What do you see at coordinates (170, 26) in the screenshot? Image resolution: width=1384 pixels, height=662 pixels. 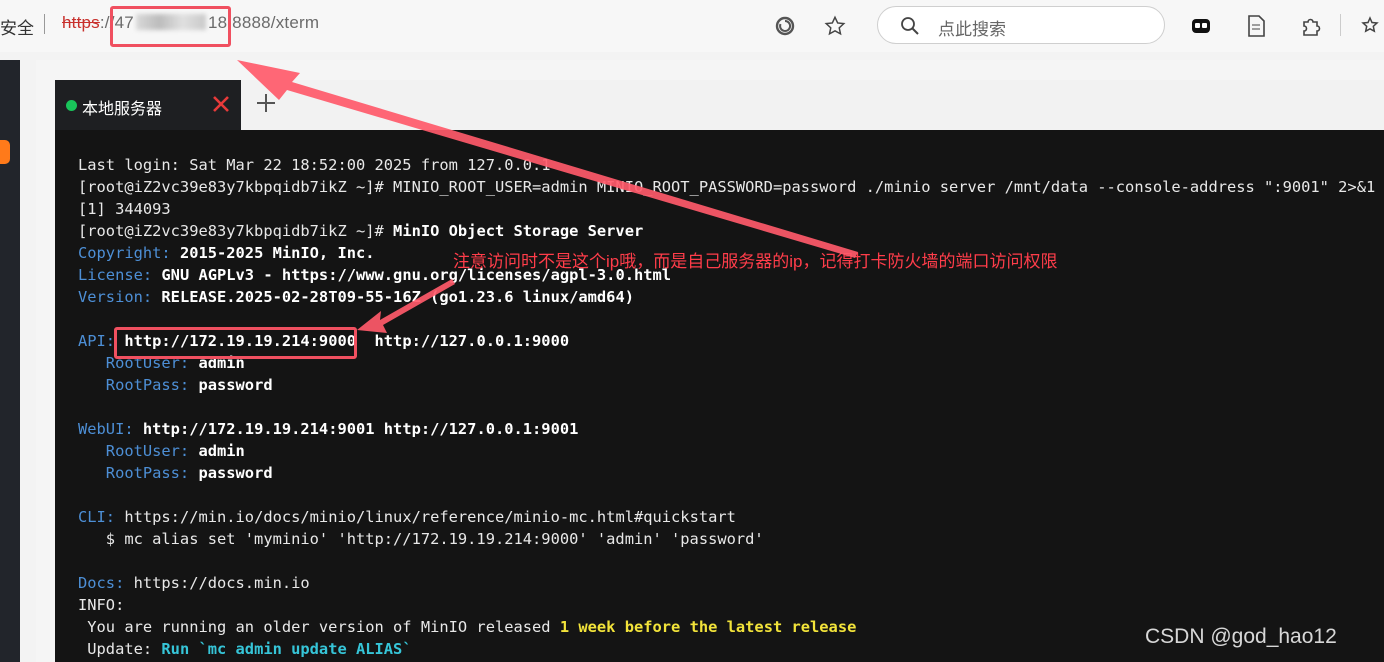 I see `address-highlight-box` at bounding box center [170, 26].